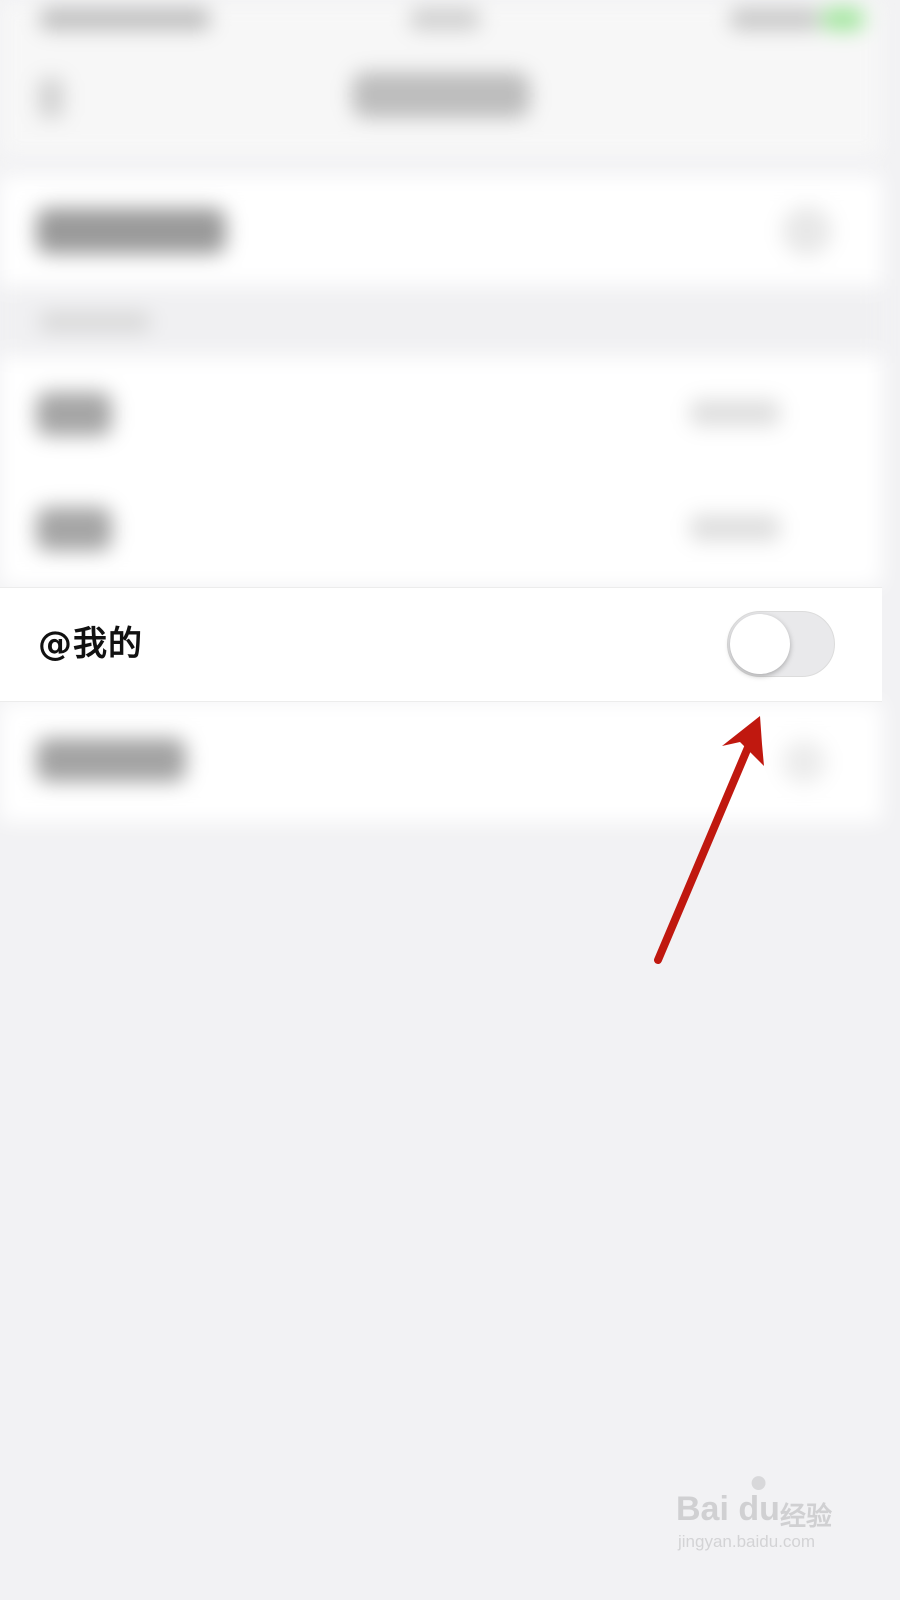  I want to click on settings-row-label: @我的, so click(90, 644).